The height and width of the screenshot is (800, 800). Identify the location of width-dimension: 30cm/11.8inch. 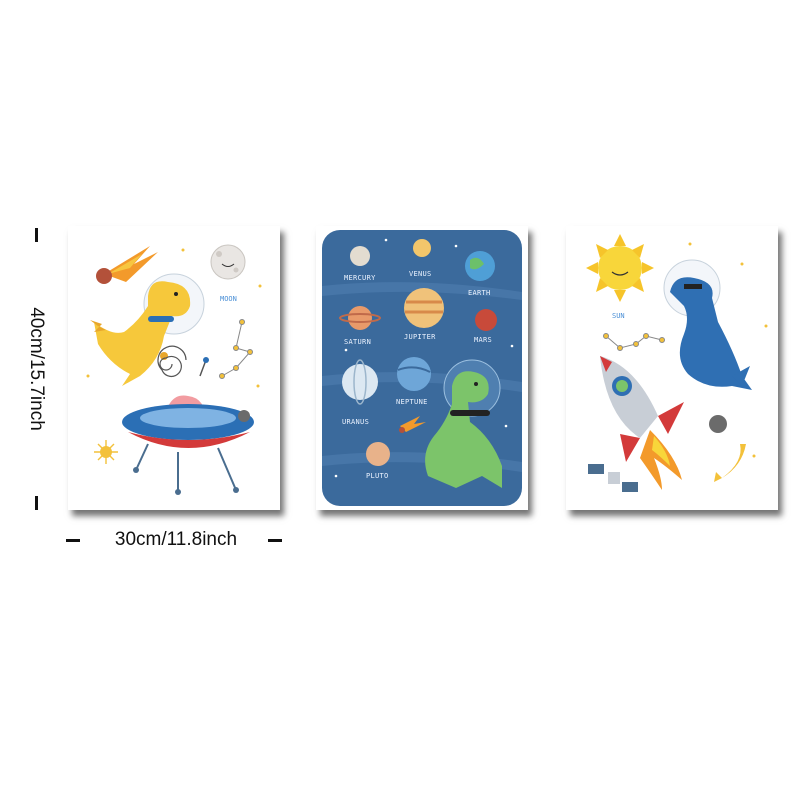
(174, 540).